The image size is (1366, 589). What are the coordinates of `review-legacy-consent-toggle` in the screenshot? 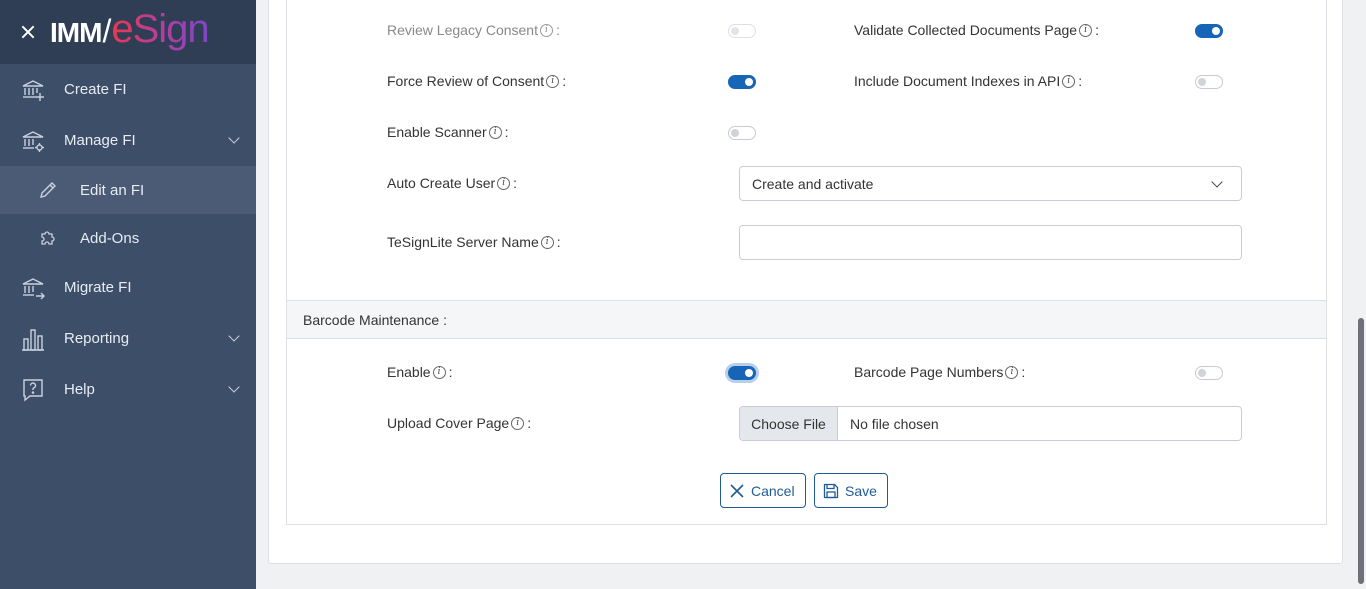 It's located at (742, 31).